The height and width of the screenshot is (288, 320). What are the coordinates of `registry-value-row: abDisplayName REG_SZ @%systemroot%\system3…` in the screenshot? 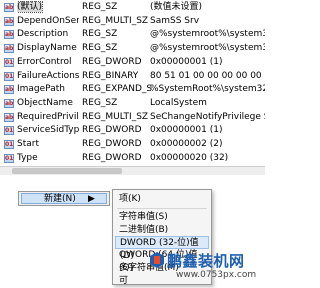 It's located at (132, 48).